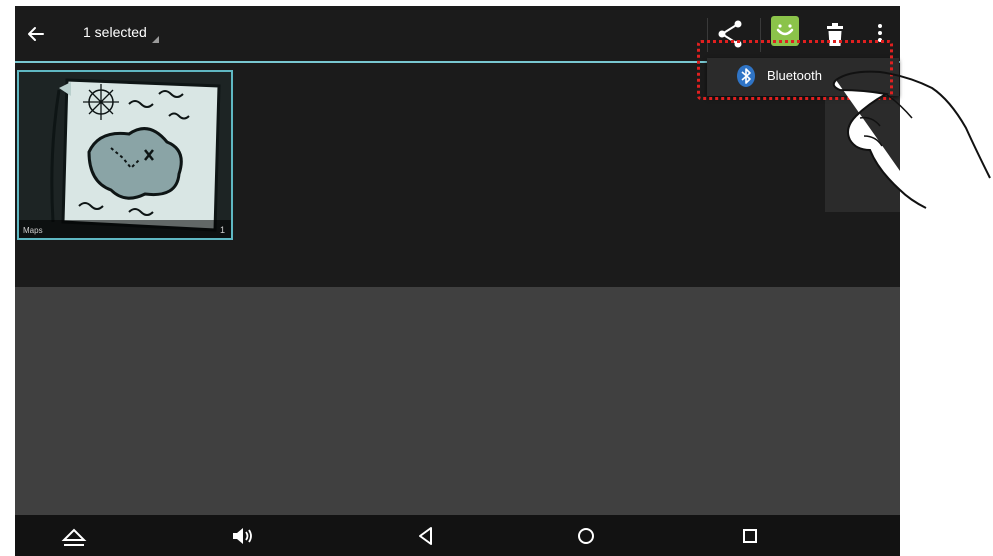 This screenshot has height=556, width=993. Describe the element at coordinates (74, 536) in the screenshot. I see `eject-home-icon` at that location.